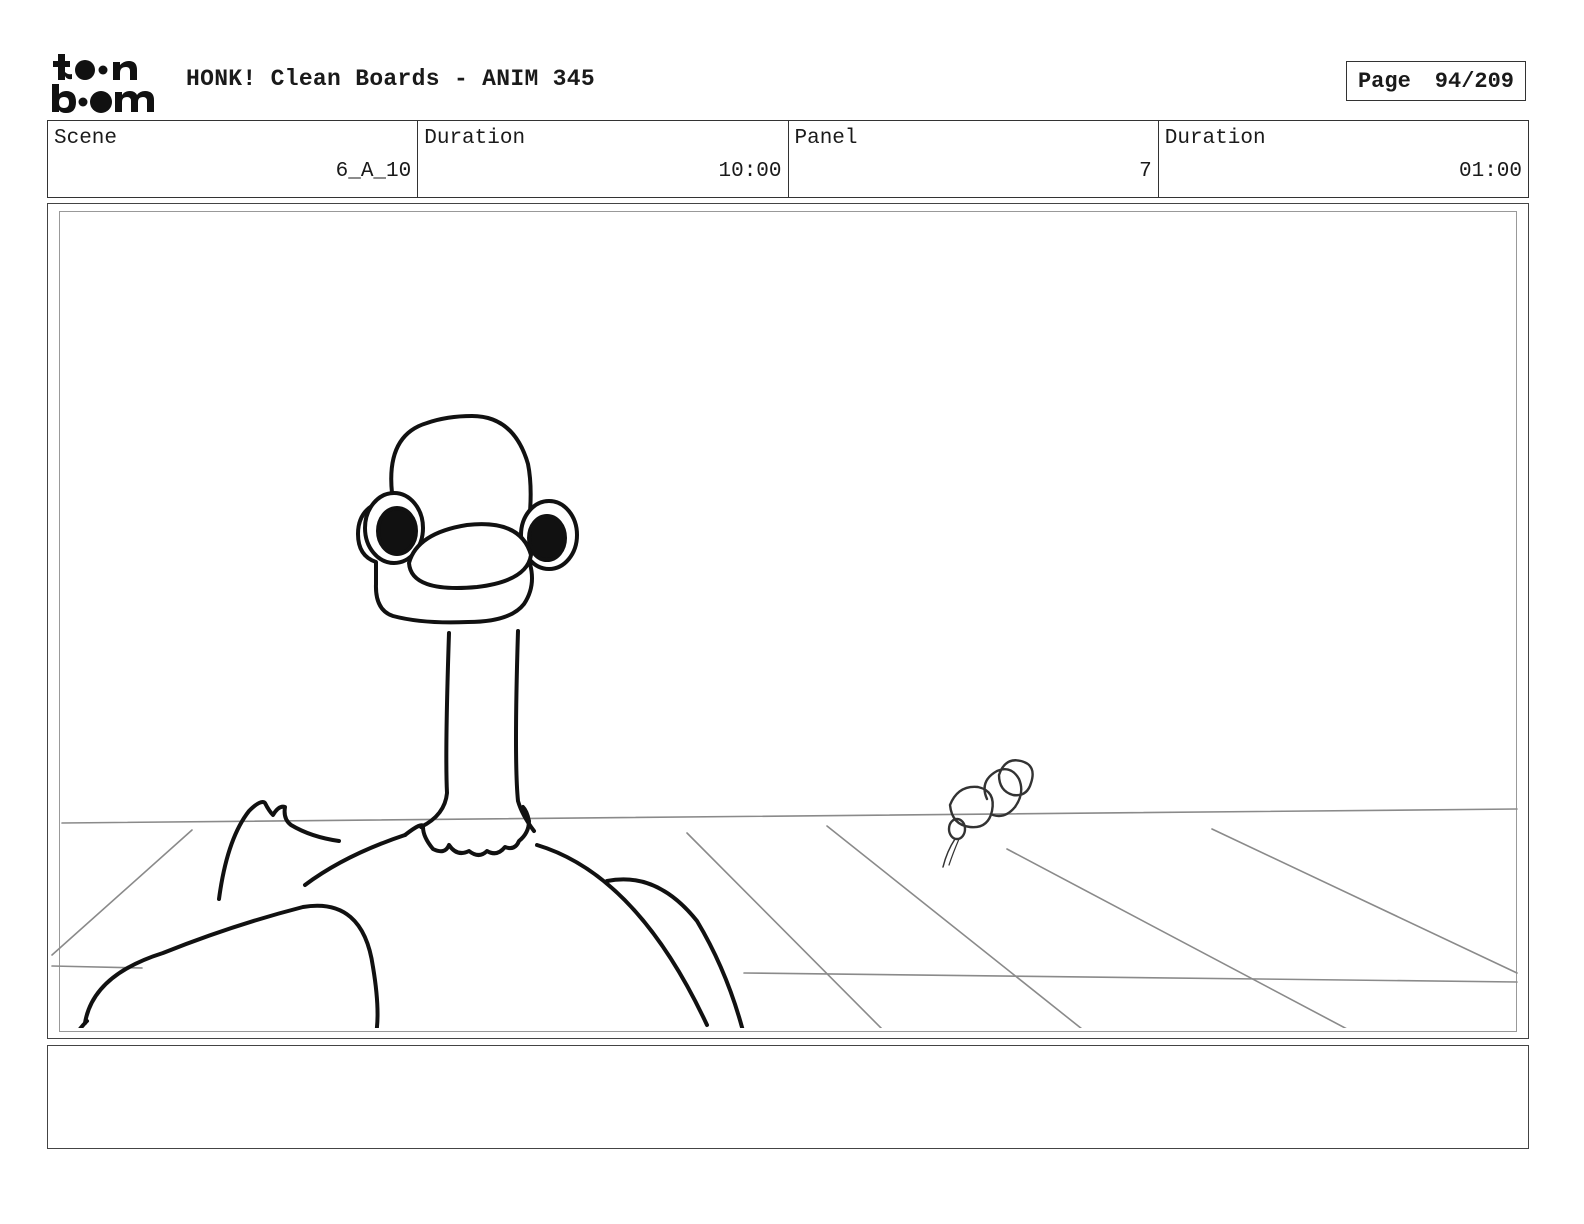 This screenshot has width=1584, height=1224. I want to click on scene-duration-cell: Duration 10:00, so click(603, 159).